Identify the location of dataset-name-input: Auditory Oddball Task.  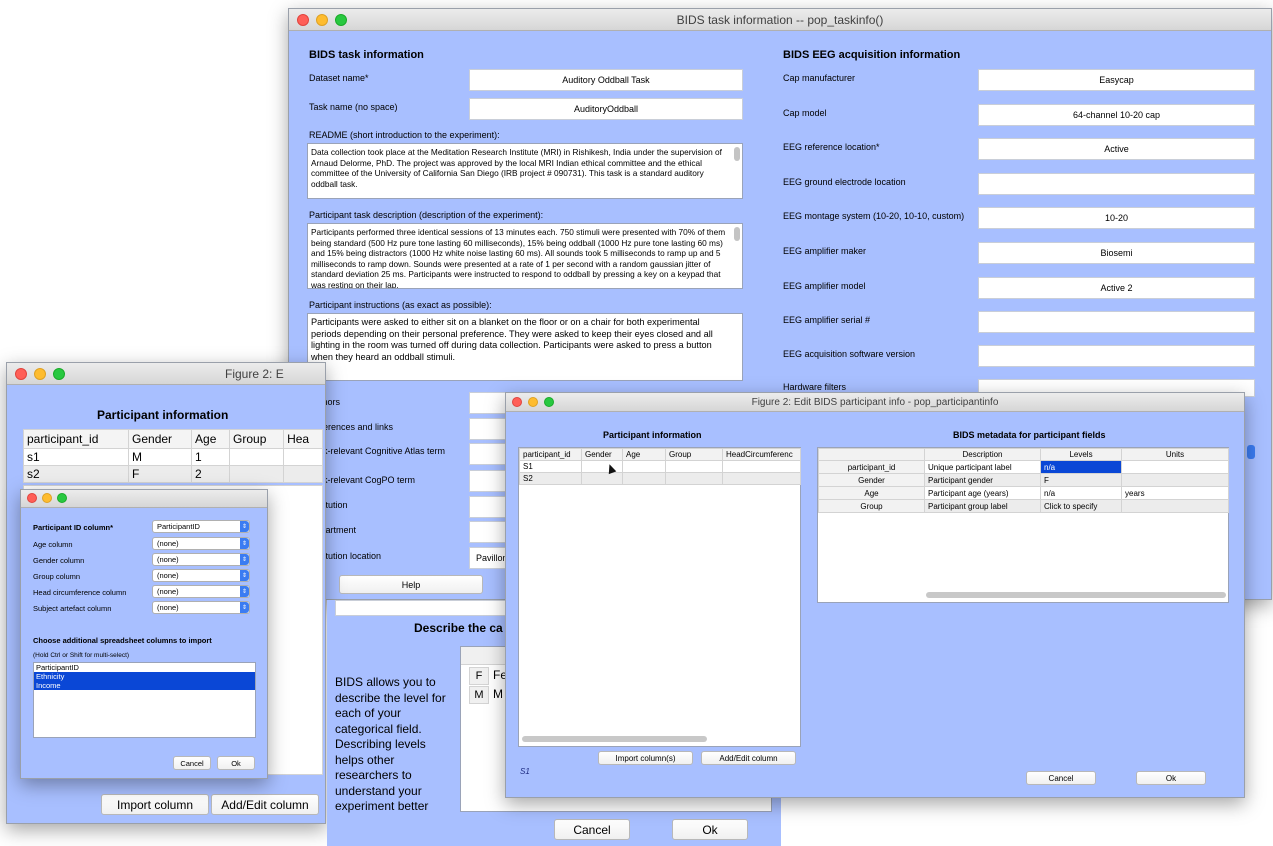
(606, 80).